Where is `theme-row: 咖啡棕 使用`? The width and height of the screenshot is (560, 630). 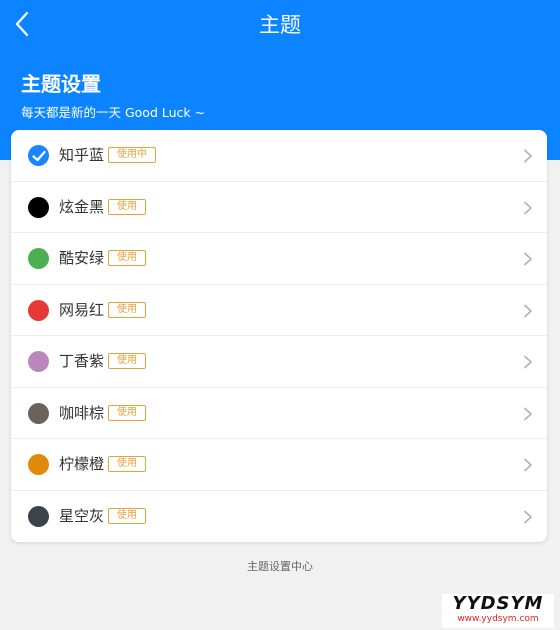
theme-row: 咖啡棕 使用 is located at coordinates (279, 413).